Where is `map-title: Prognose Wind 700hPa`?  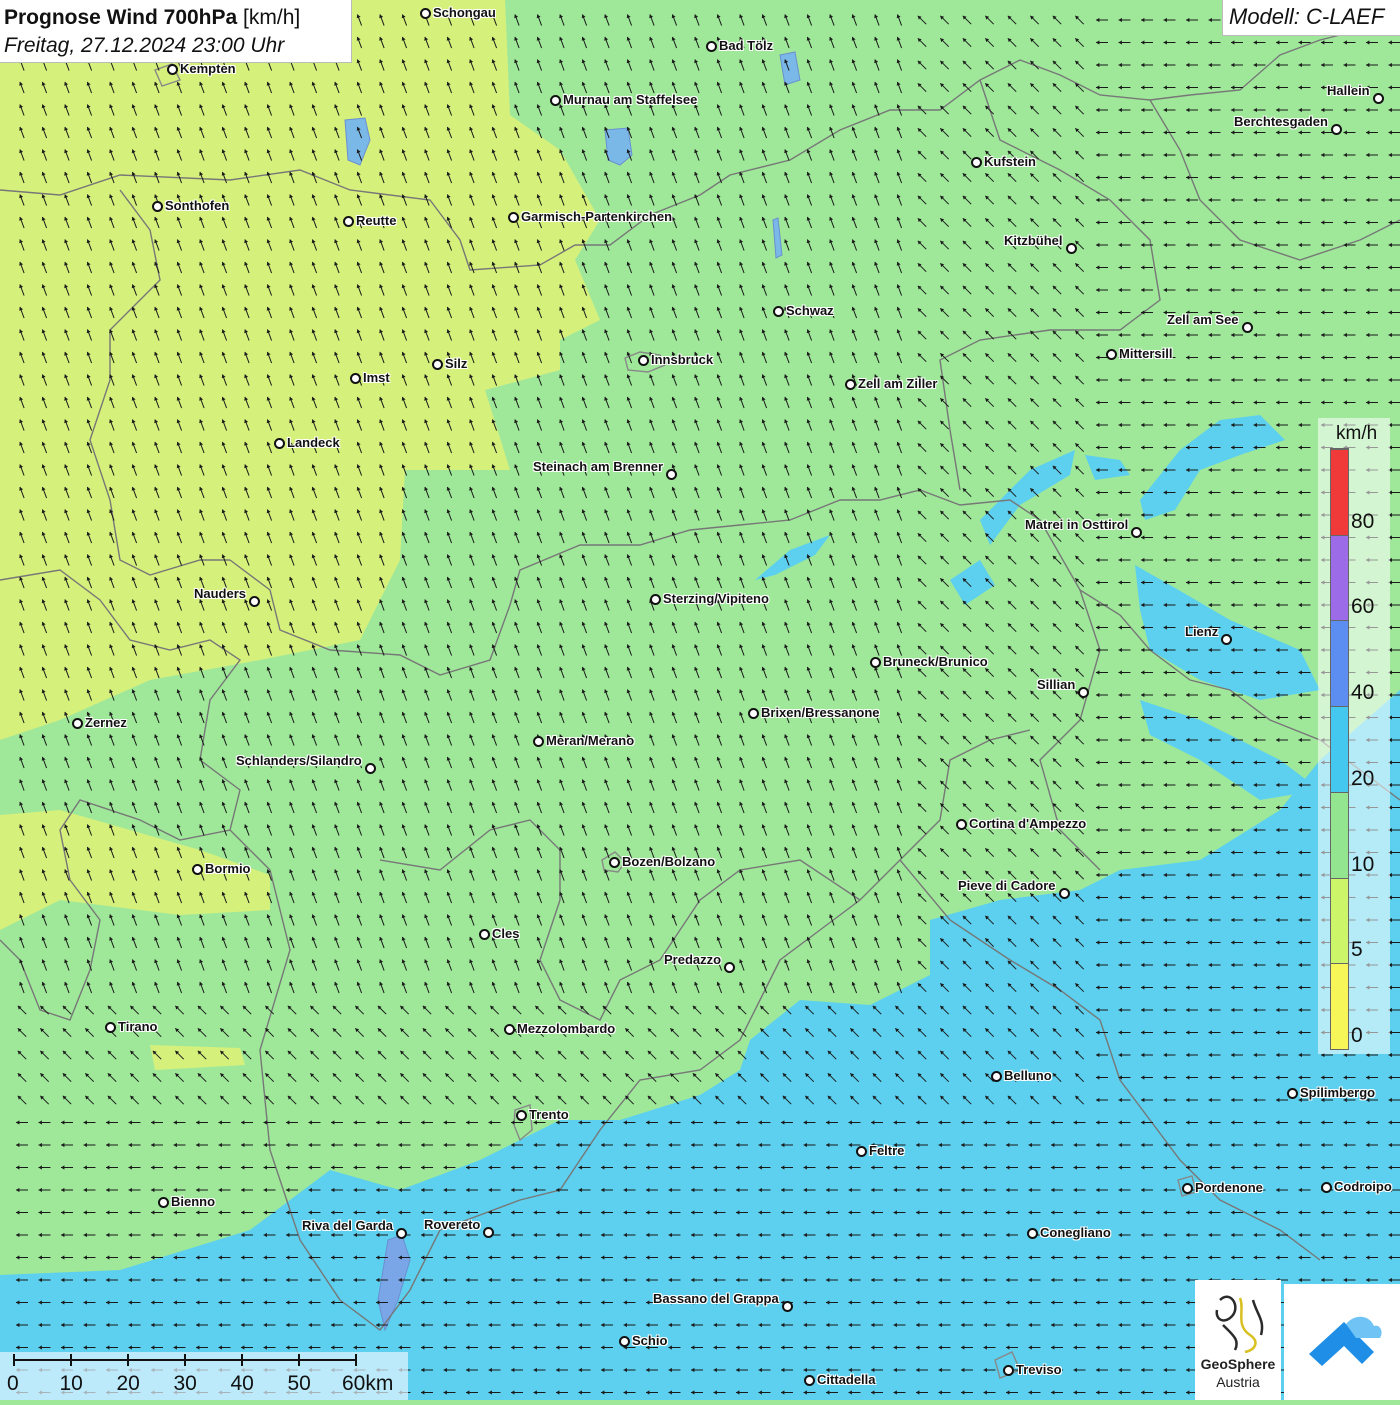
map-title: Prognose Wind 700hPa is located at coordinates (121, 17).